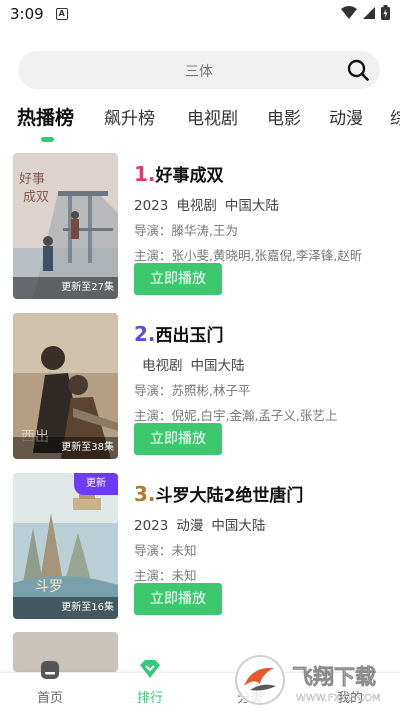 The width and height of the screenshot is (400, 711). I want to click on poster-image: 斗罗 更新 更新至16集, so click(65, 546).